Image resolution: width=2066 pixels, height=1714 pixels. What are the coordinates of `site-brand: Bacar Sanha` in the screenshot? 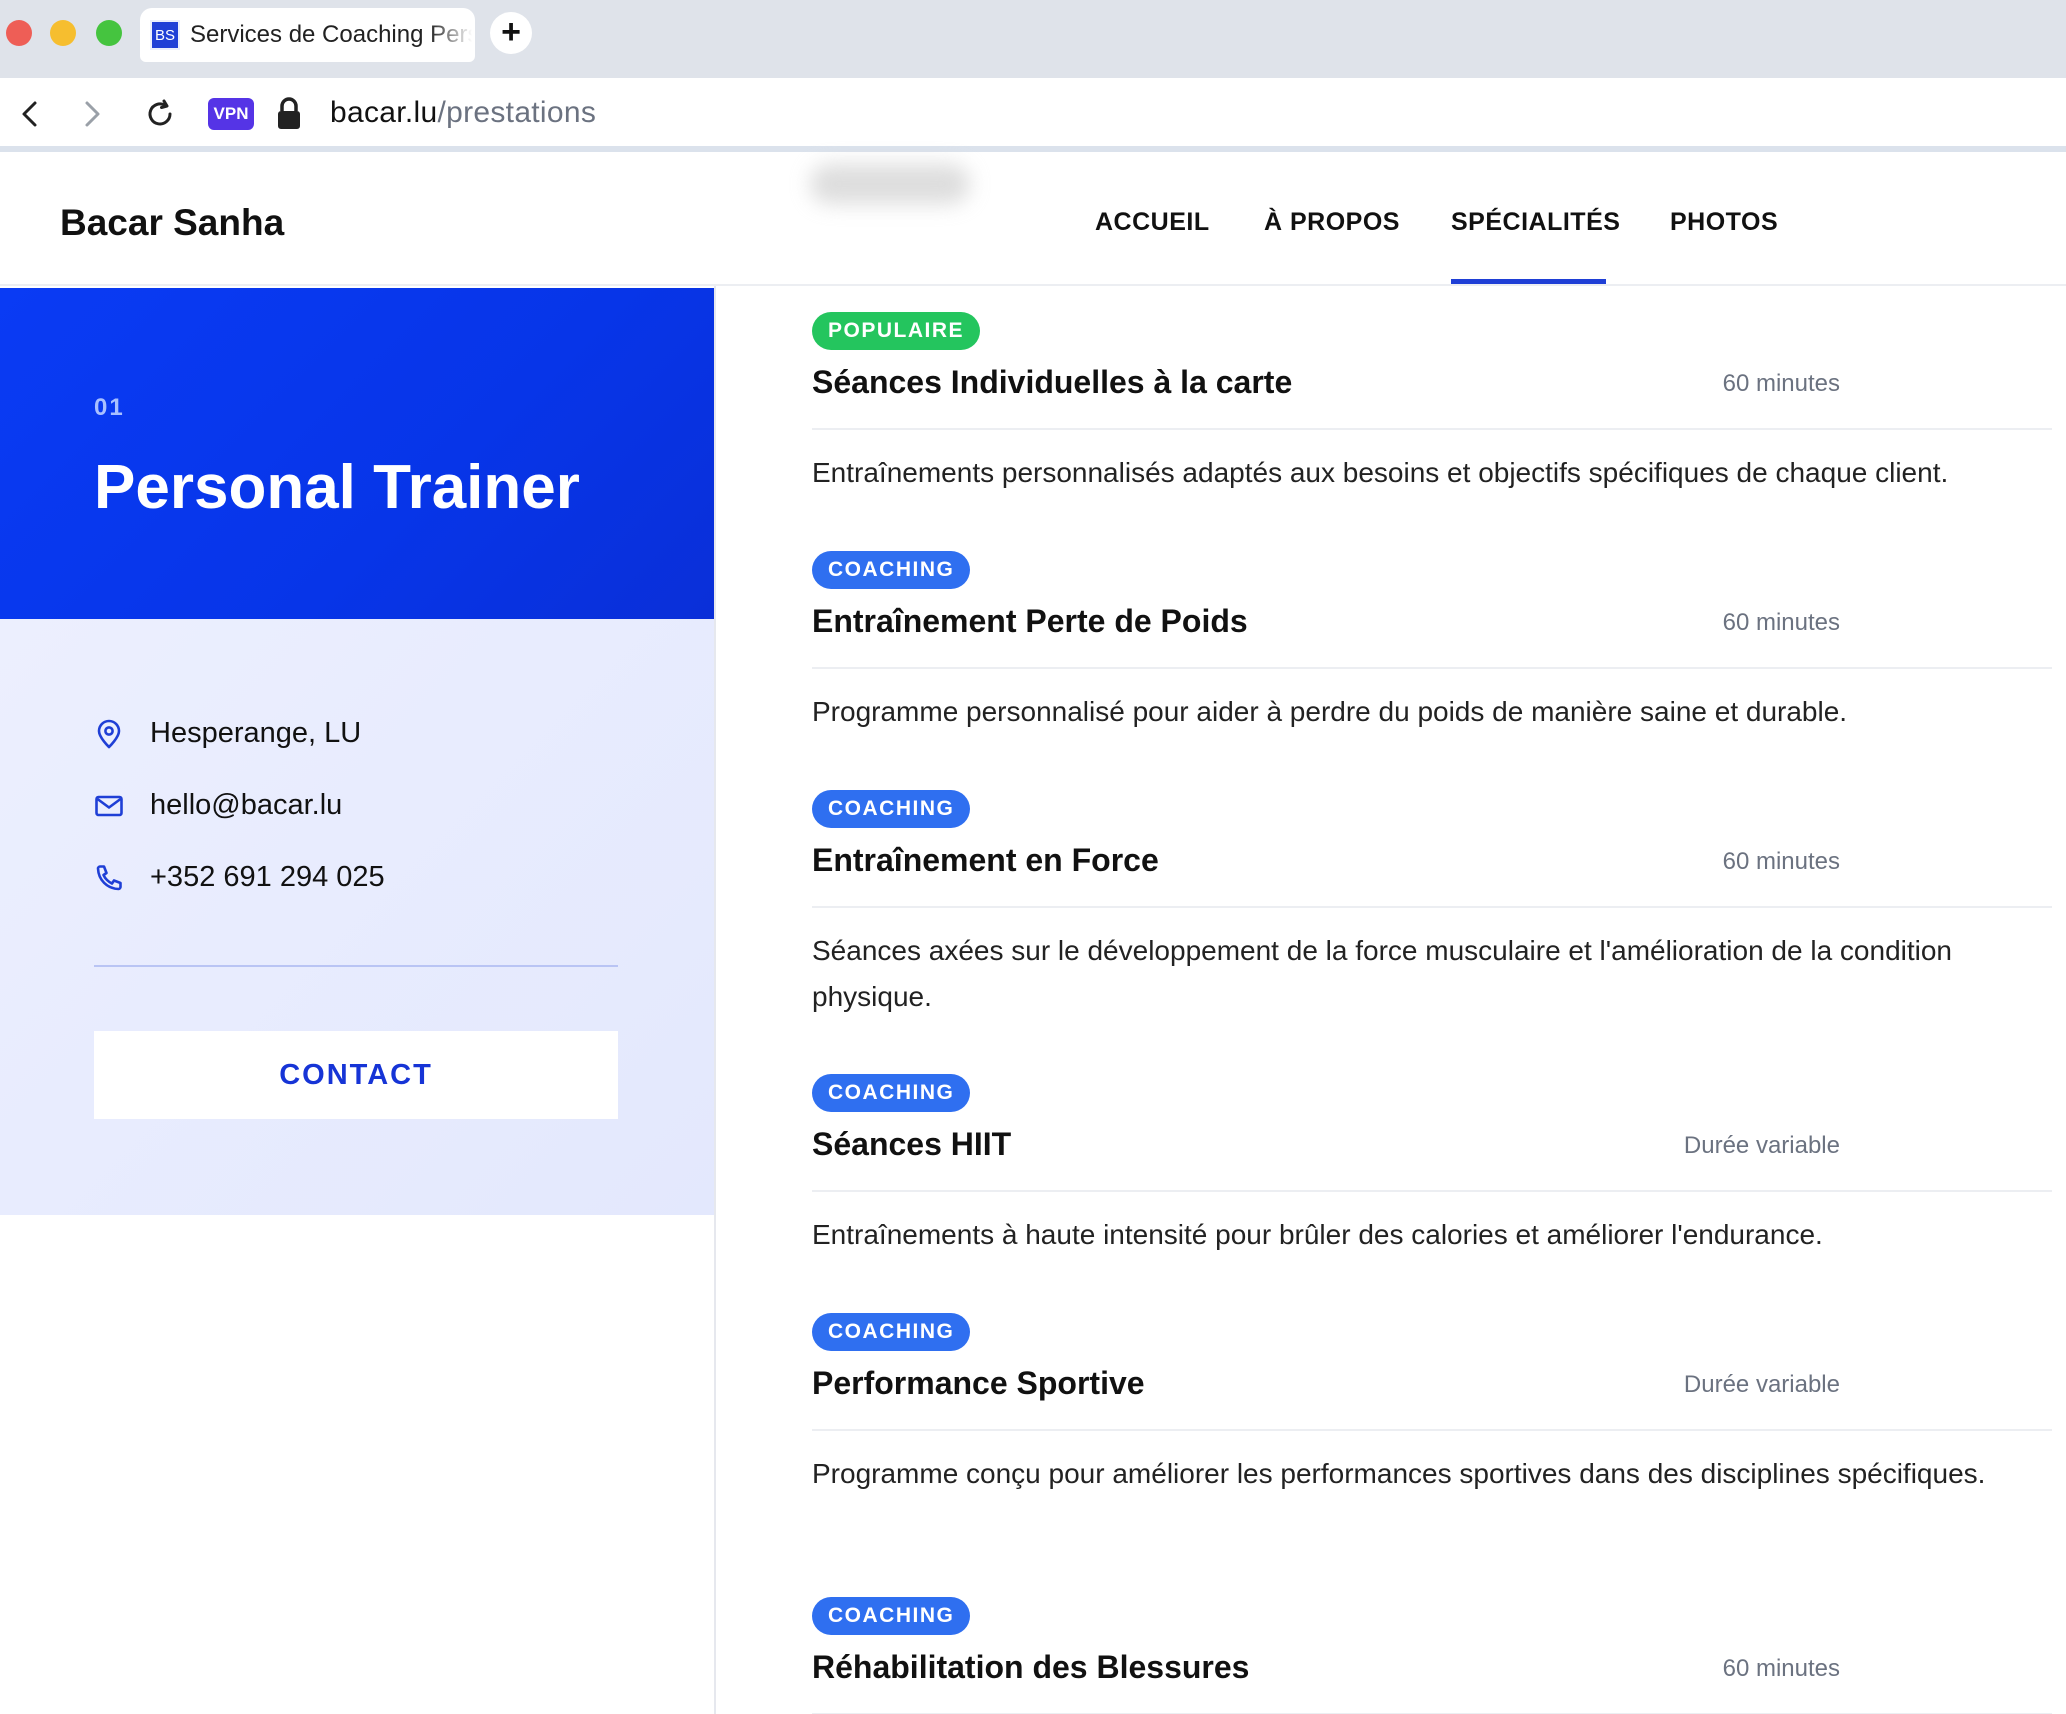 It's located at (172, 223).